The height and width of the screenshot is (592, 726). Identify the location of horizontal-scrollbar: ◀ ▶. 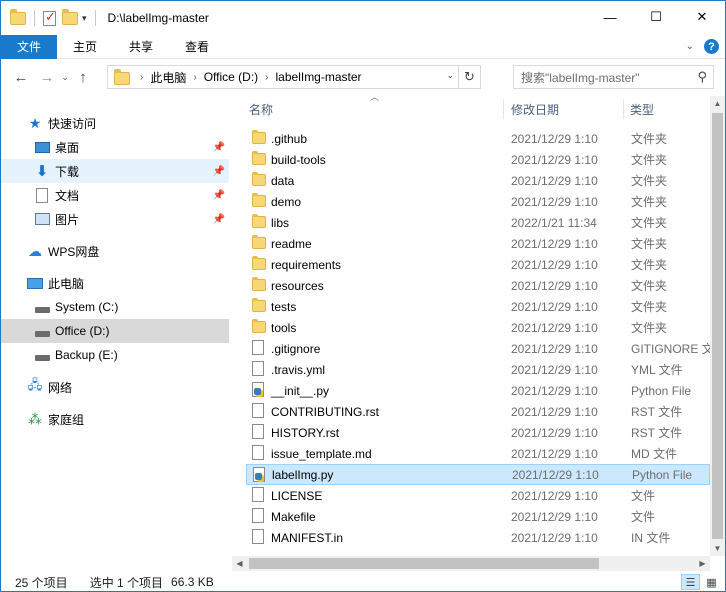
(471, 563).